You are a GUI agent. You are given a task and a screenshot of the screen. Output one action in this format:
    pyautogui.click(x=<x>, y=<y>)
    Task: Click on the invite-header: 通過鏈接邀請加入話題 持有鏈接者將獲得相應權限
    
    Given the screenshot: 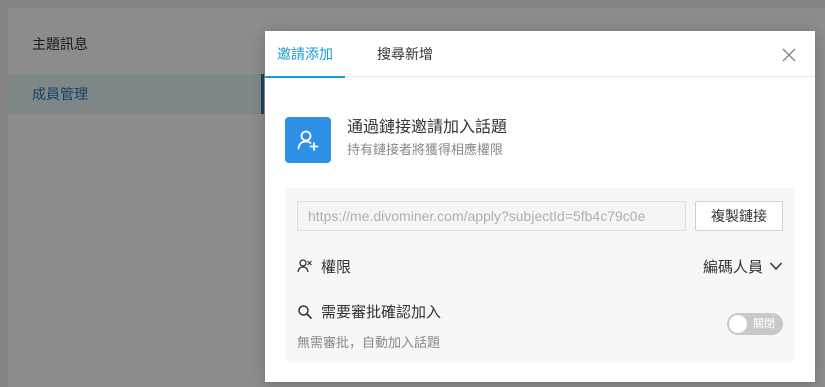 What is the action you would take?
    pyautogui.click(x=396, y=140)
    